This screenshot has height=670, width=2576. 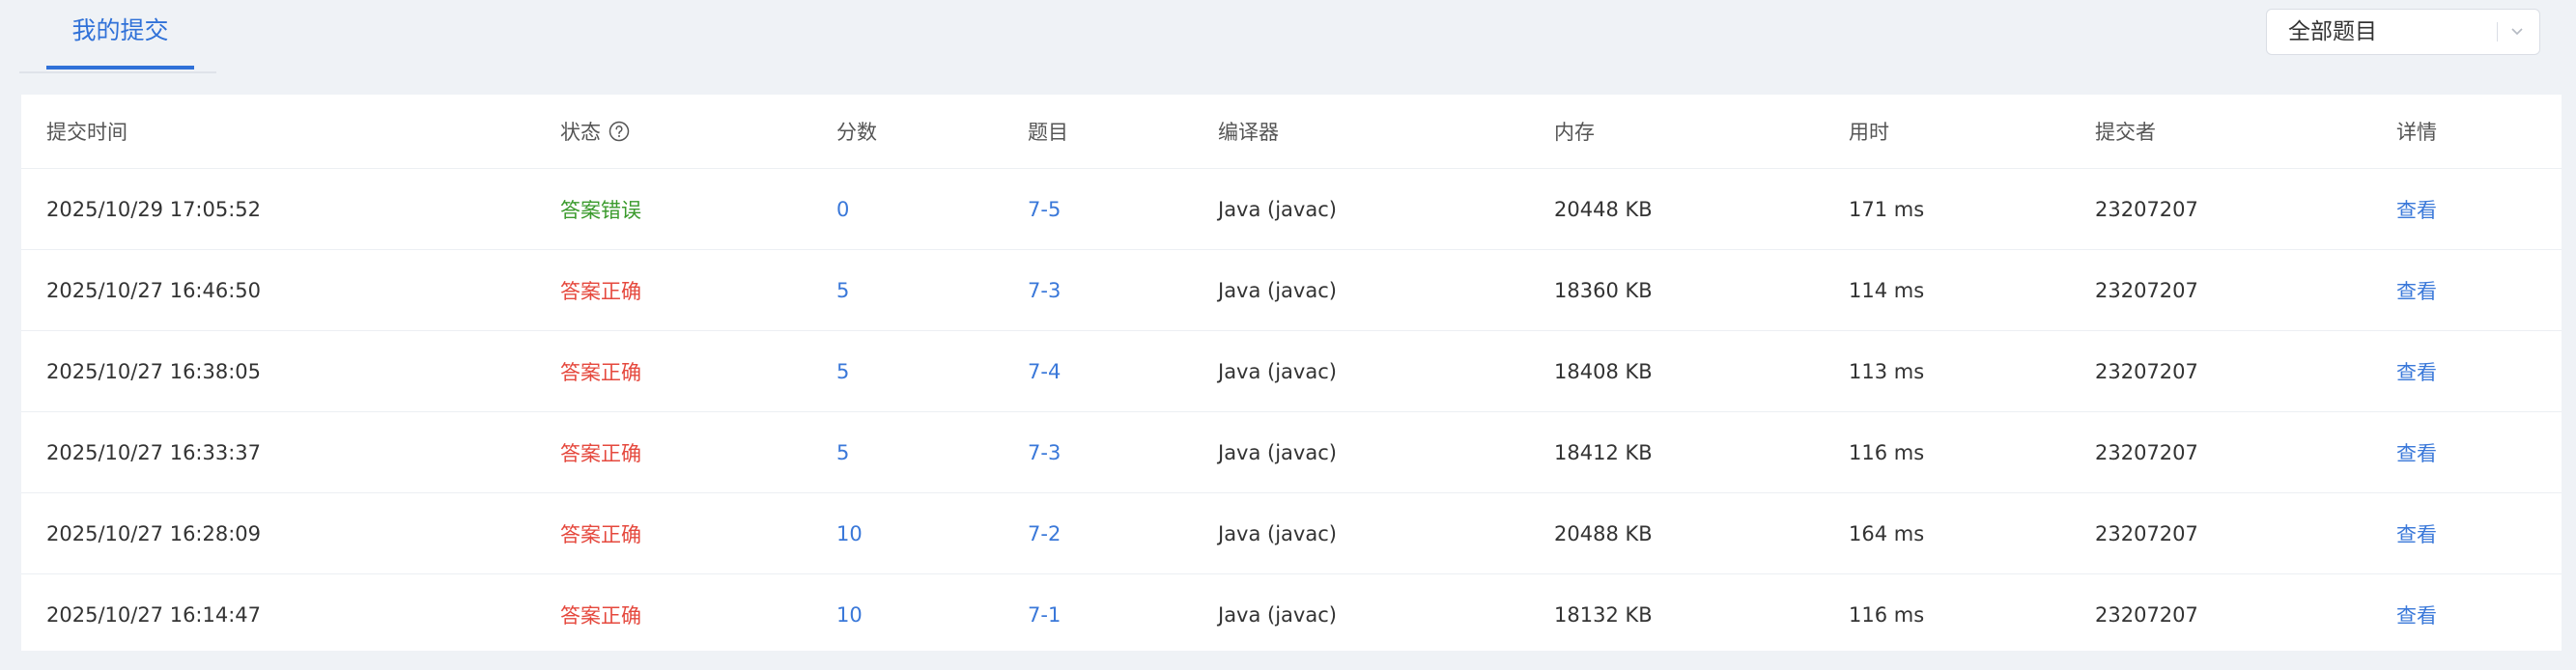 I want to click on question-circle-icon, so click(x=619, y=131).